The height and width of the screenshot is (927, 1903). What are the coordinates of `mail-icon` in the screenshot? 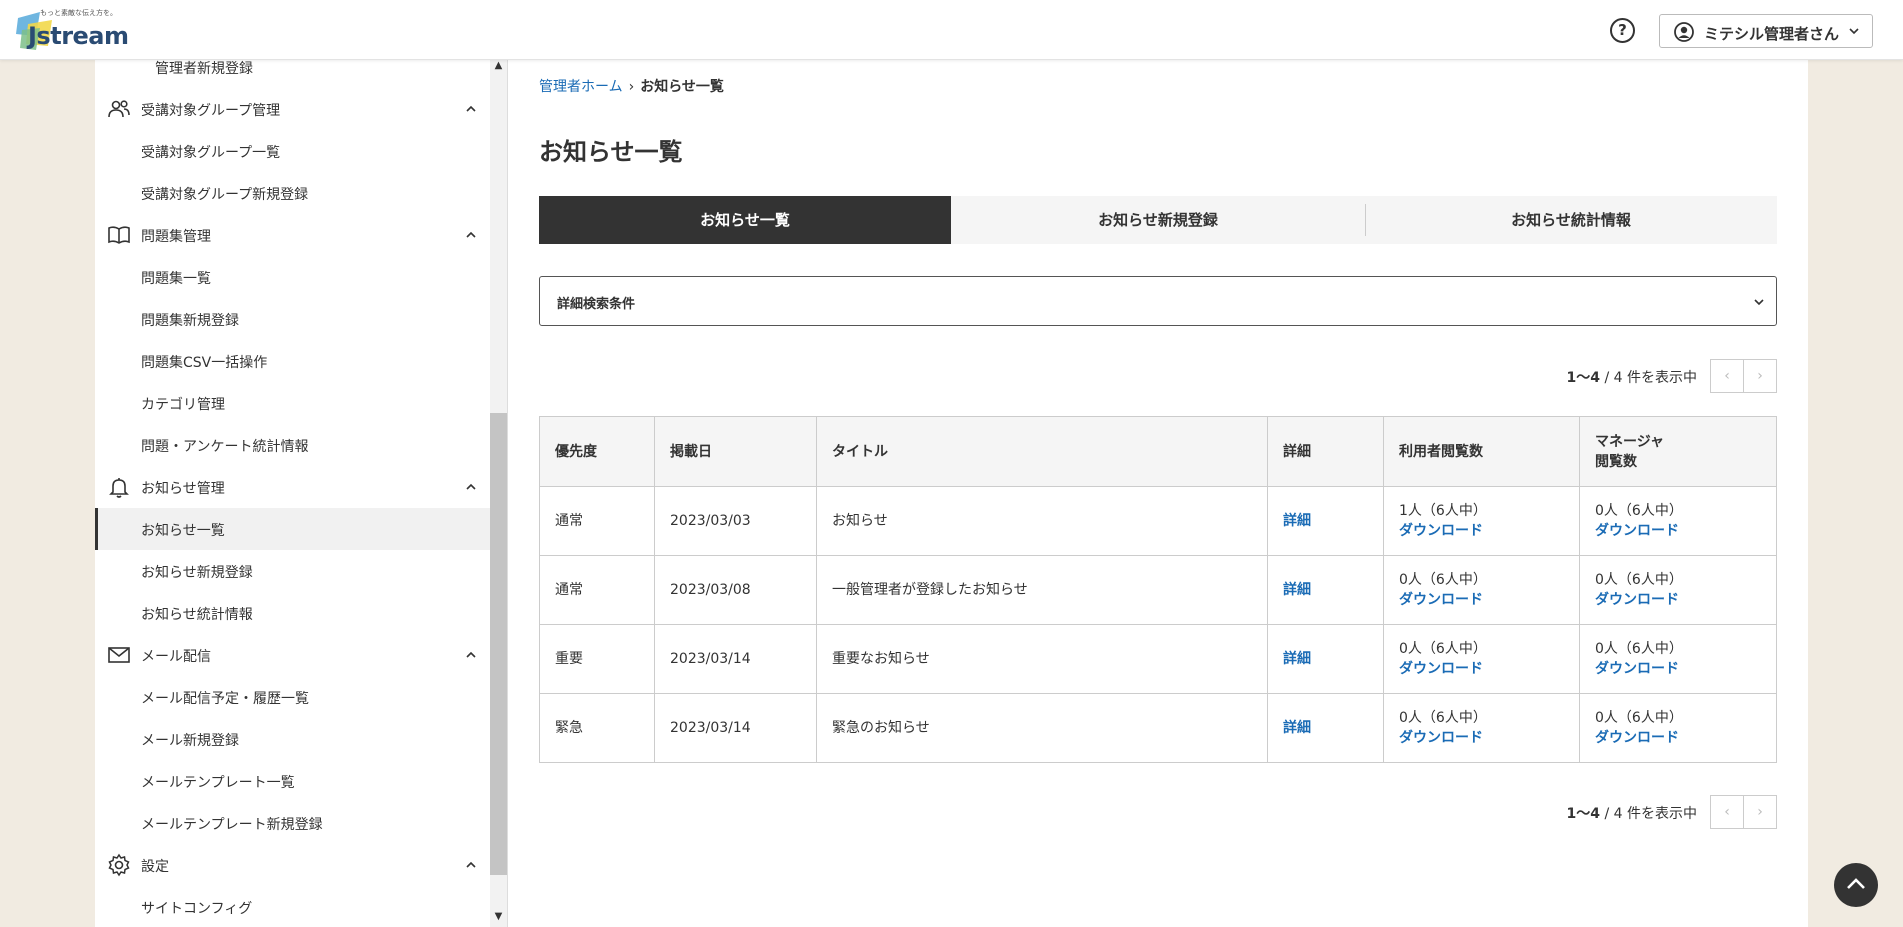 It's located at (119, 655).